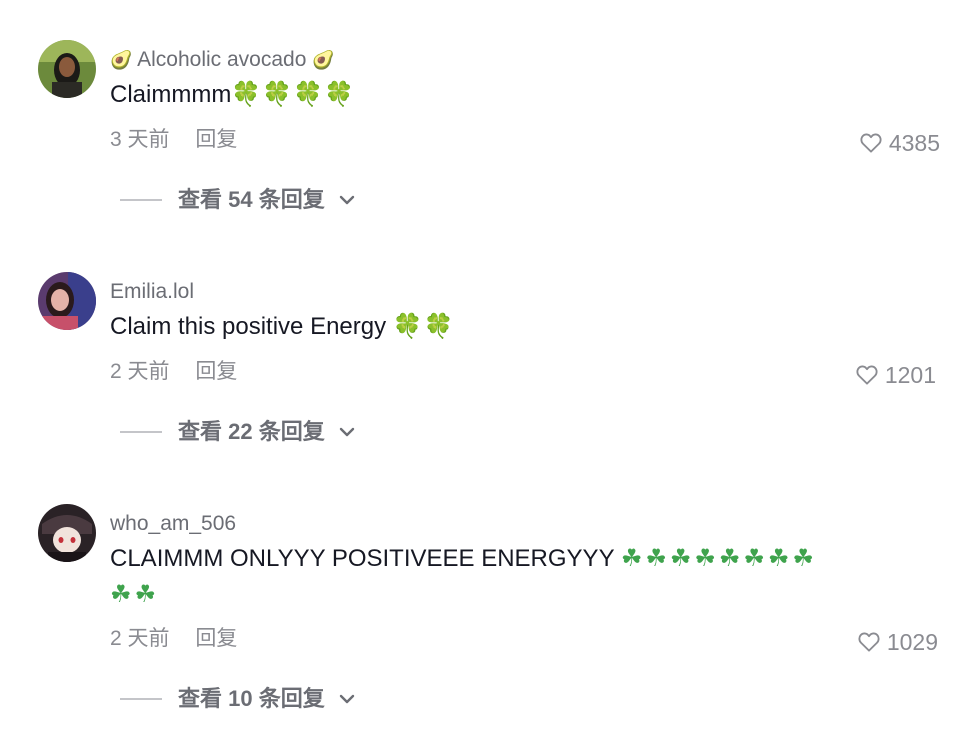 The width and height of the screenshot is (960, 756). I want to click on chevron-down-icon, so click(347, 699).